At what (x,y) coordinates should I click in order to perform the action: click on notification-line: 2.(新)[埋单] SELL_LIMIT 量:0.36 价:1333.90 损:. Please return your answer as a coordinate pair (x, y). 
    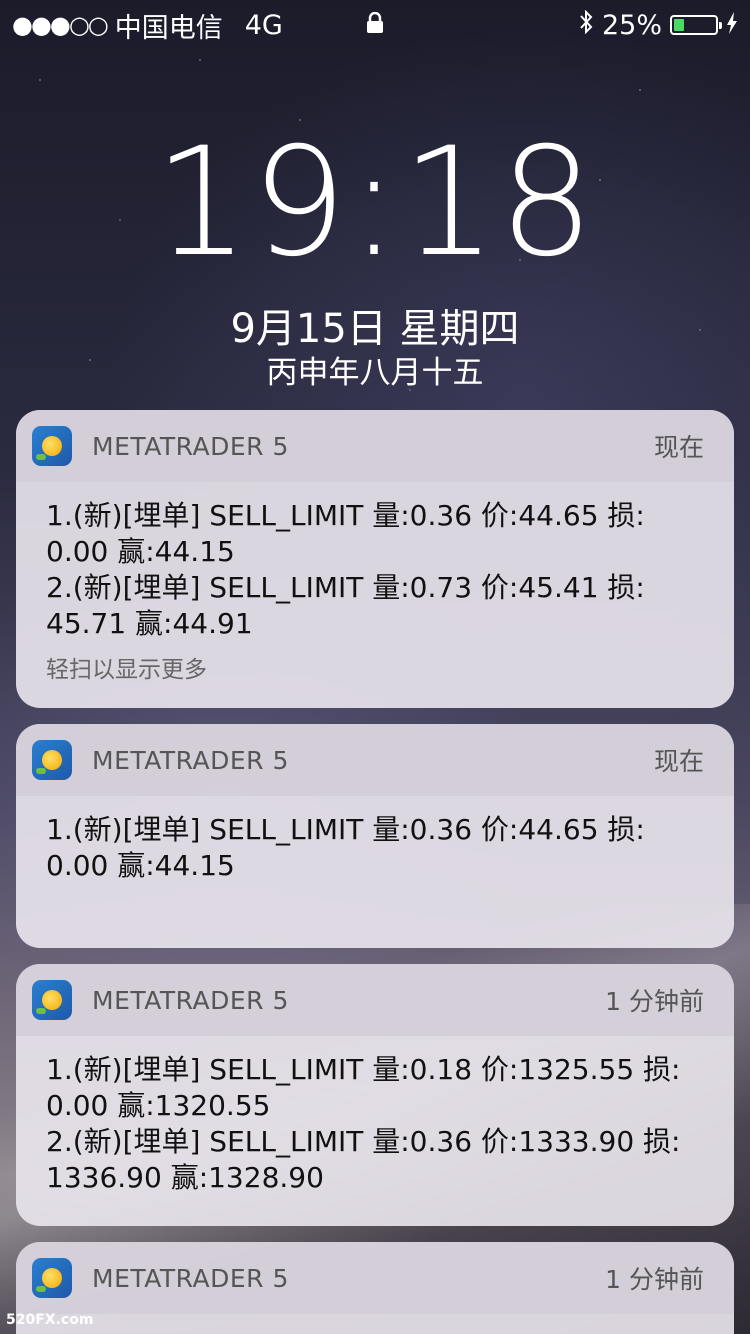
    Looking at the image, I should click on (363, 1141).